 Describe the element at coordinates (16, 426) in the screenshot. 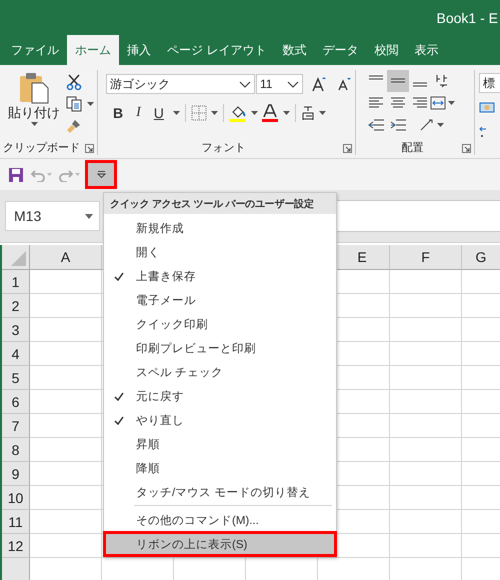

I see `row-header: 7` at that location.